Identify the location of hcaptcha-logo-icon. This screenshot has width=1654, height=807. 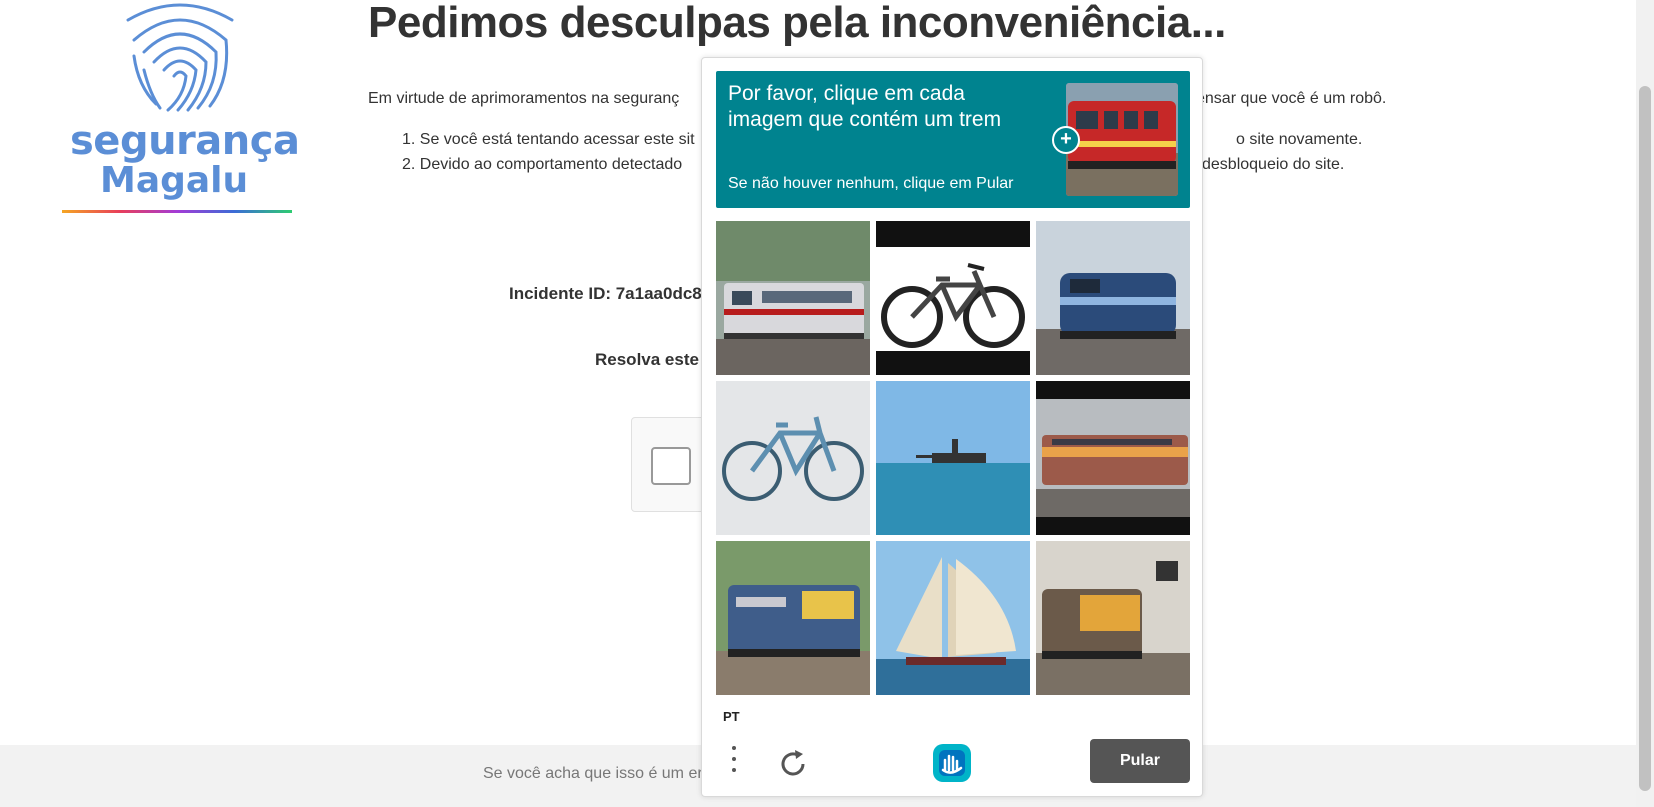
(952, 763).